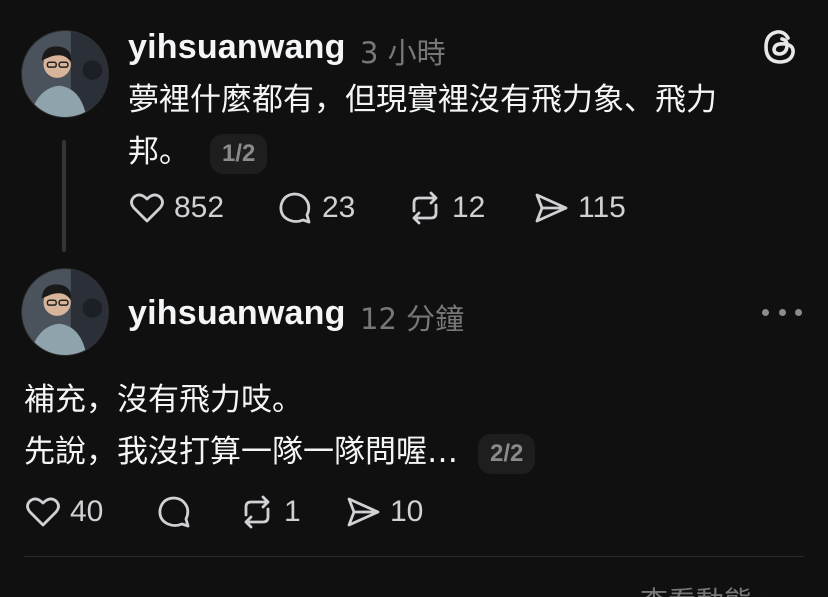  I want to click on share-button: 115, so click(579, 208).